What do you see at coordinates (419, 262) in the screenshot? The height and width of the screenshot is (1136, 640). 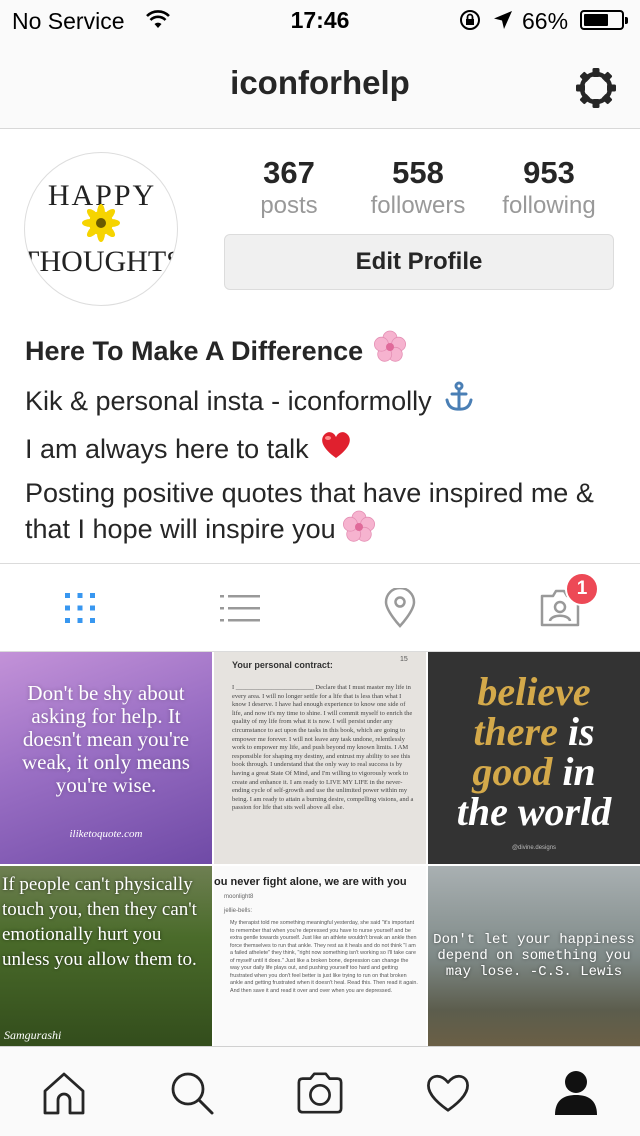 I see `edit-profile-button: Edit Profile` at bounding box center [419, 262].